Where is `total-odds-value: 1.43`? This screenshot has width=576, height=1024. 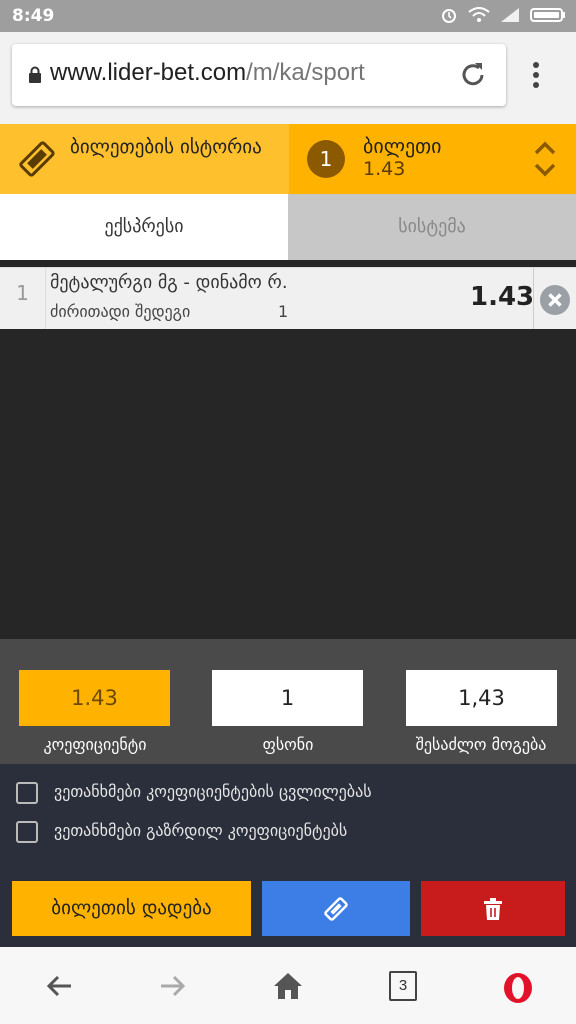
total-odds-value: 1.43 is located at coordinates (94, 698).